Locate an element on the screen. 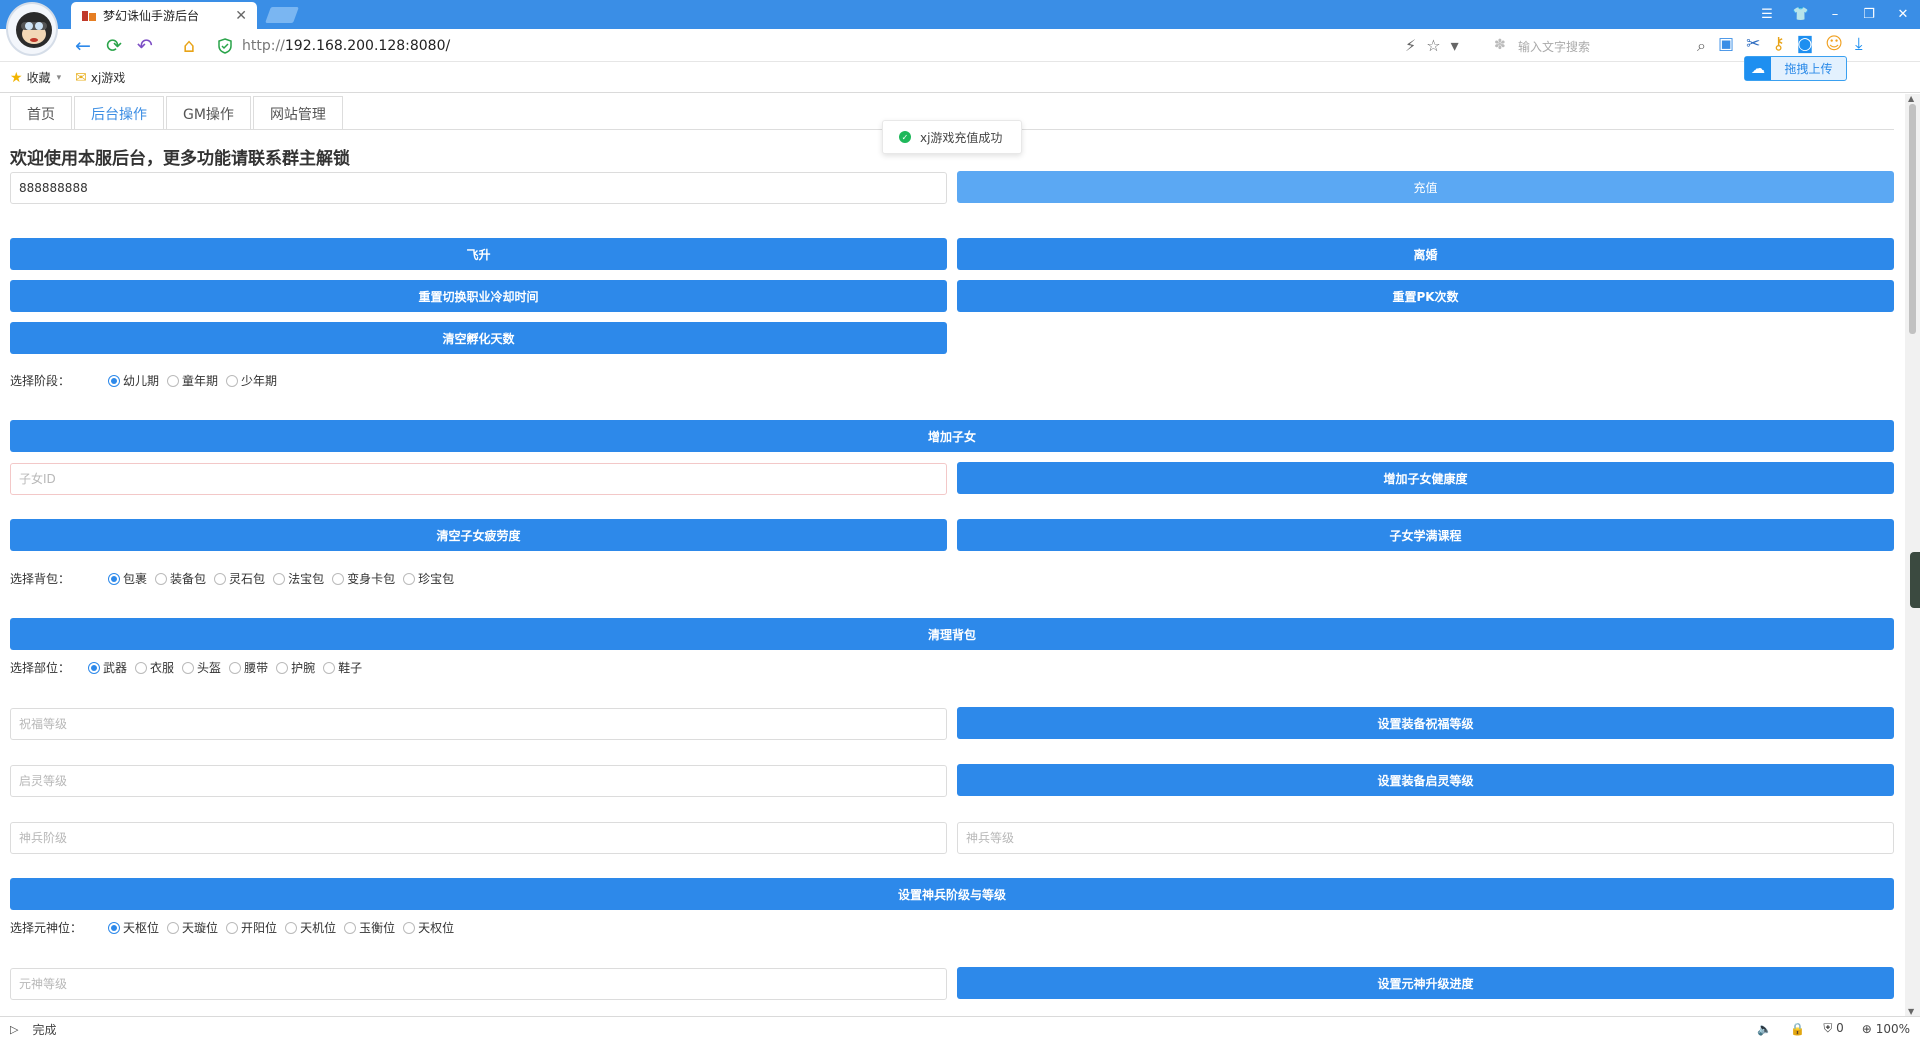 Image resolution: width=1920 pixels, height=1040 pixels. clear-hatch-days-button: 清空孵化天数 is located at coordinates (478, 338).